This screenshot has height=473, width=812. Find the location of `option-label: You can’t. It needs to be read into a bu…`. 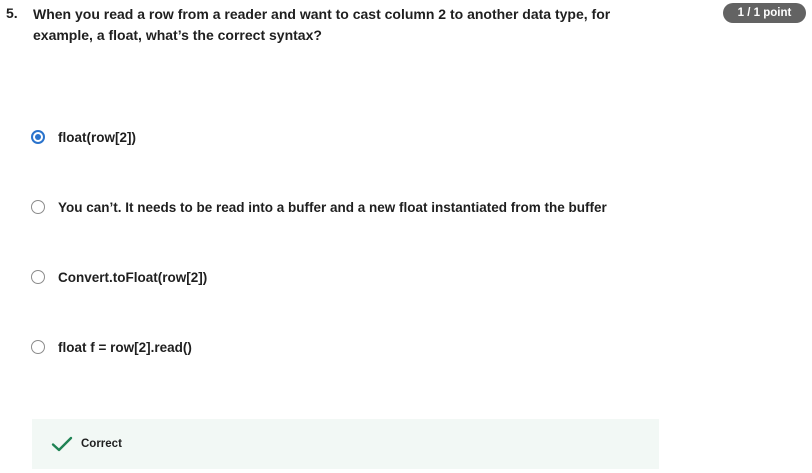

option-label: You can’t. It needs to be read into a bu… is located at coordinates (332, 207).